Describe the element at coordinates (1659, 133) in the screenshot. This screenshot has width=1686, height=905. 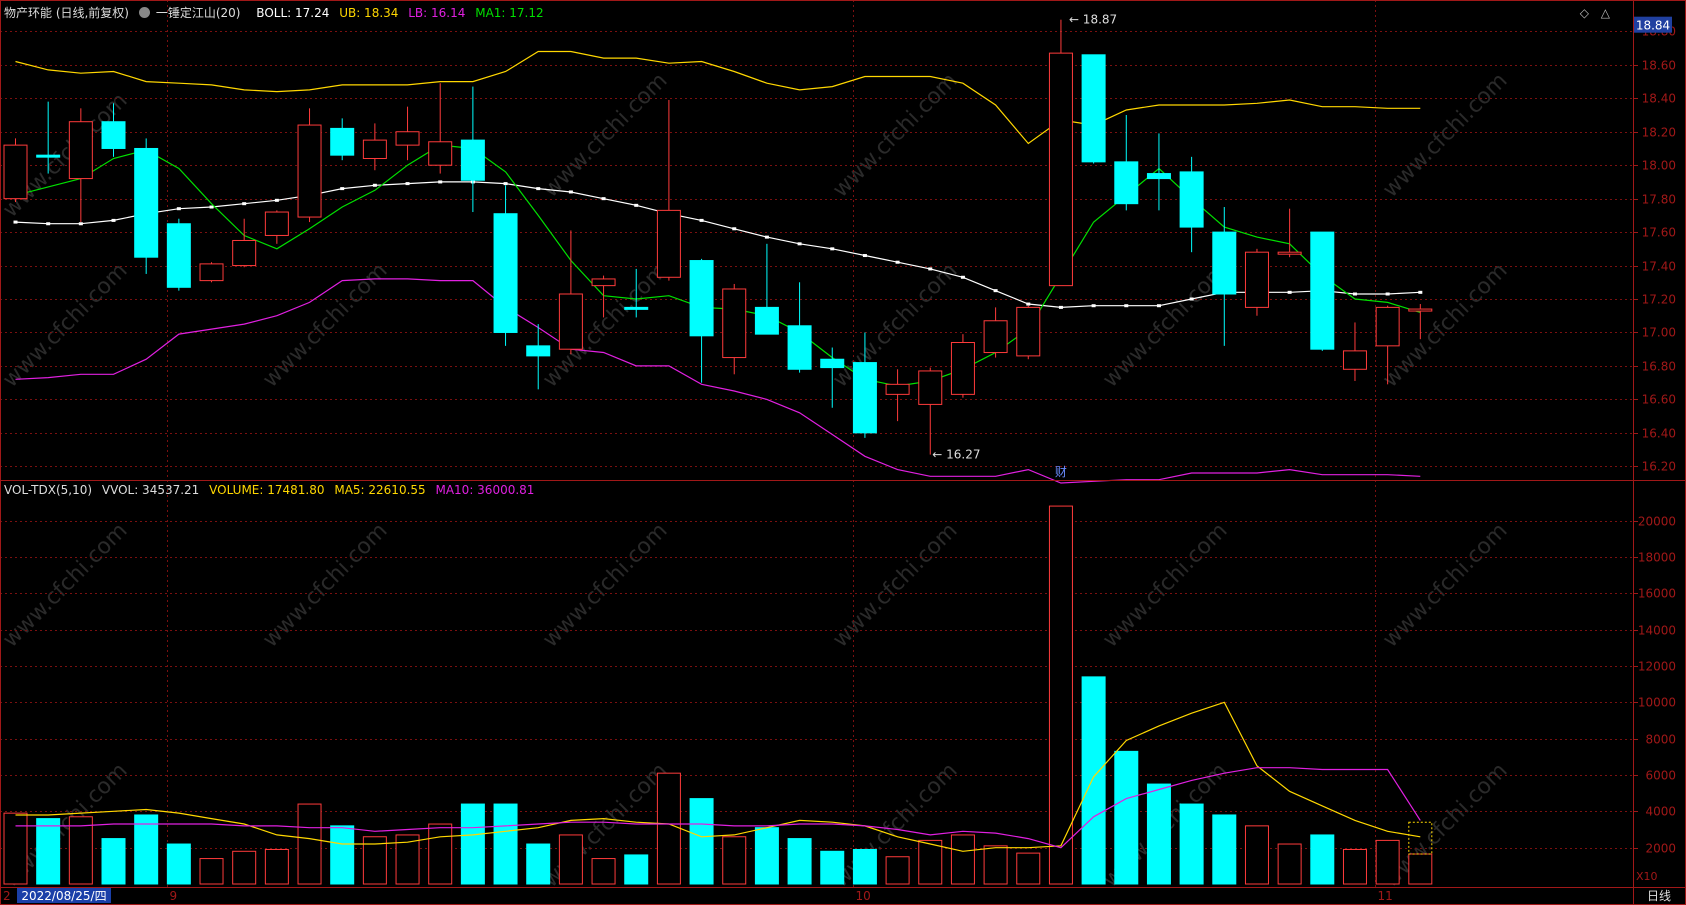
I see `price-tick-label: 18.20` at that location.